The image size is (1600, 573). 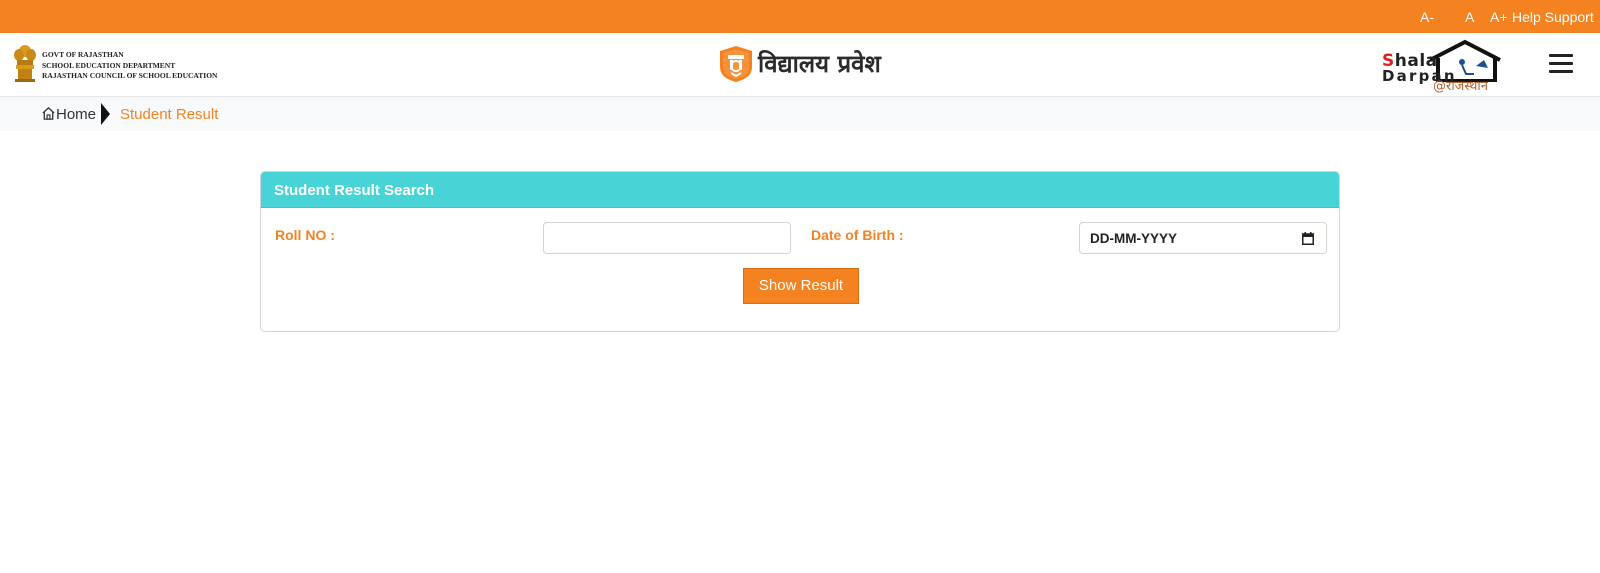 I want to click on breadcrumb-home-link: Home, so click(x=76, y=114).